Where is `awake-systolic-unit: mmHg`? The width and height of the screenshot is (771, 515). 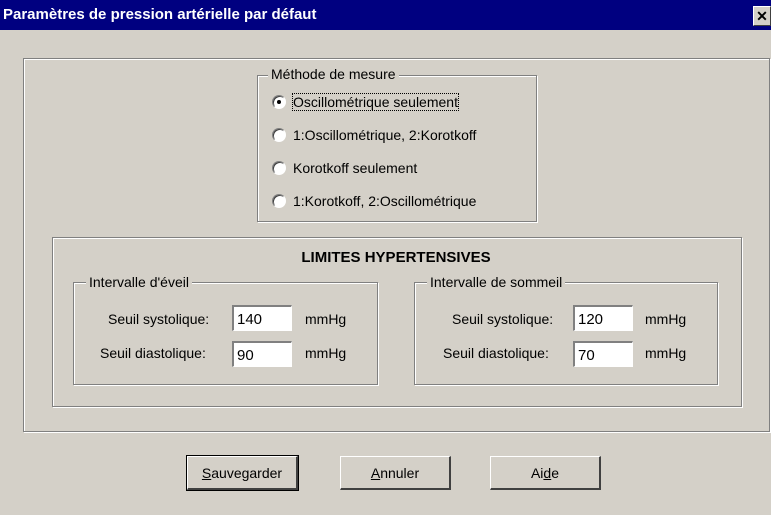 awake-systolic-unit: mmHg is located at coordinates (326, 319).